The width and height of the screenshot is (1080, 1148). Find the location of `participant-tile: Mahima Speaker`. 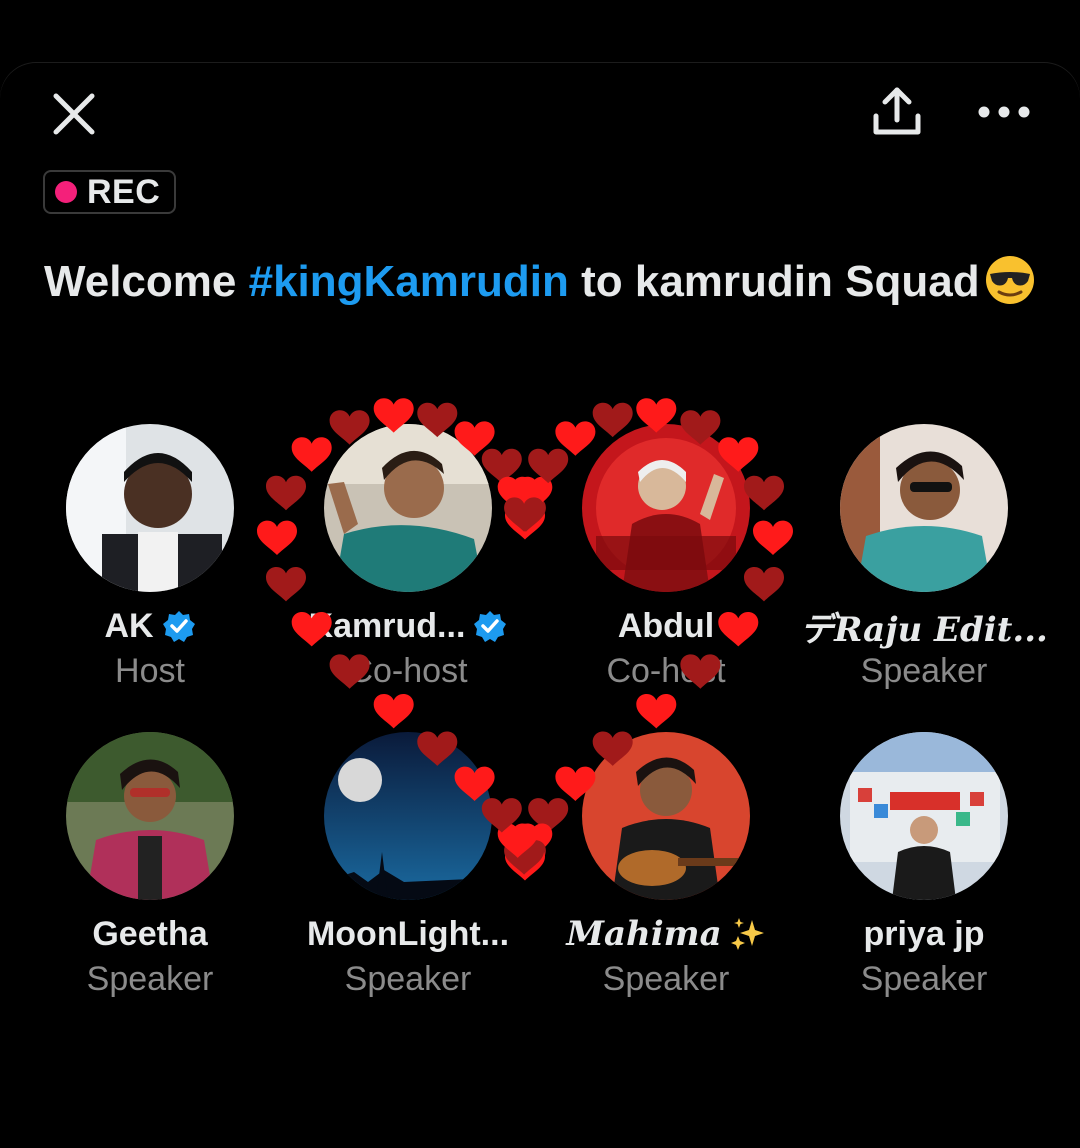

participant-tile: Mahima Speaker is located at coordinates (666, 867).